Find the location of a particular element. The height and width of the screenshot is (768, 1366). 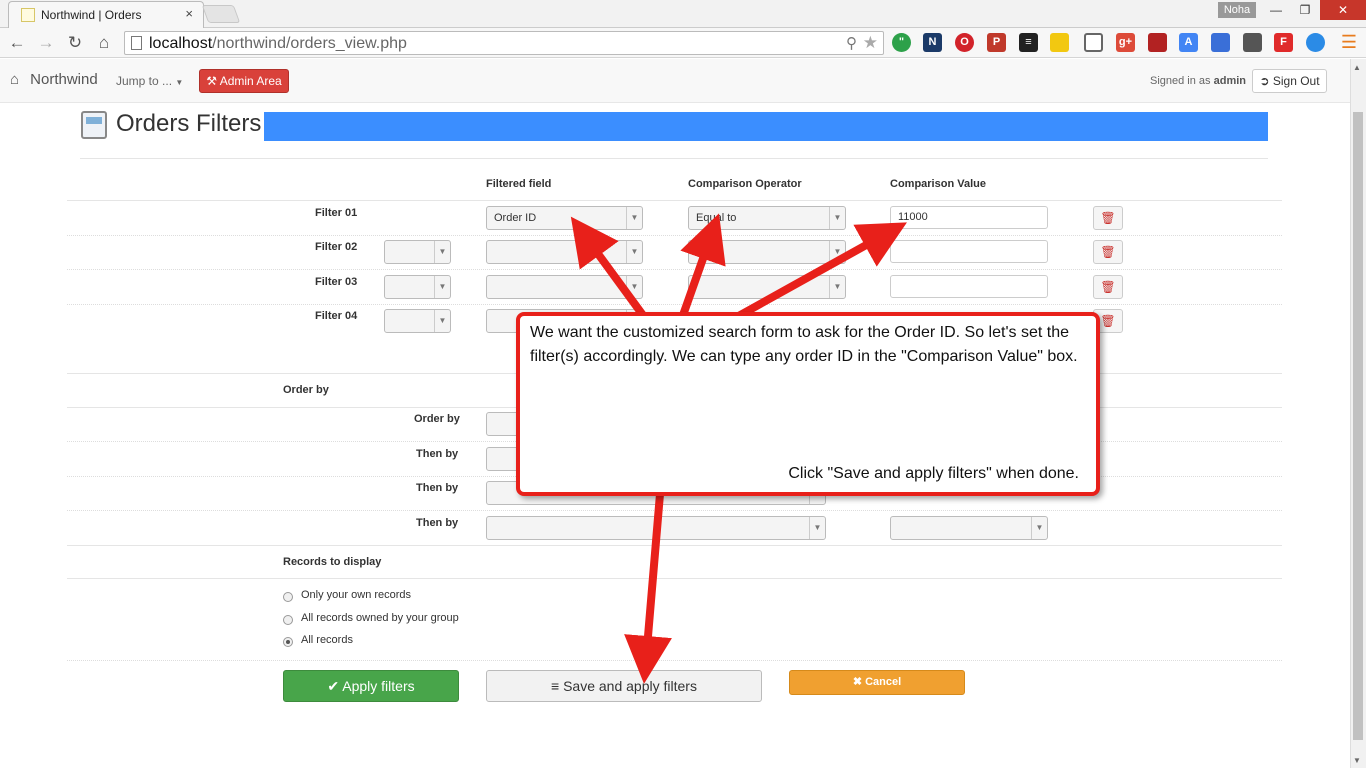

pdf-extension-icon: P is located at coordinates (996, 42).